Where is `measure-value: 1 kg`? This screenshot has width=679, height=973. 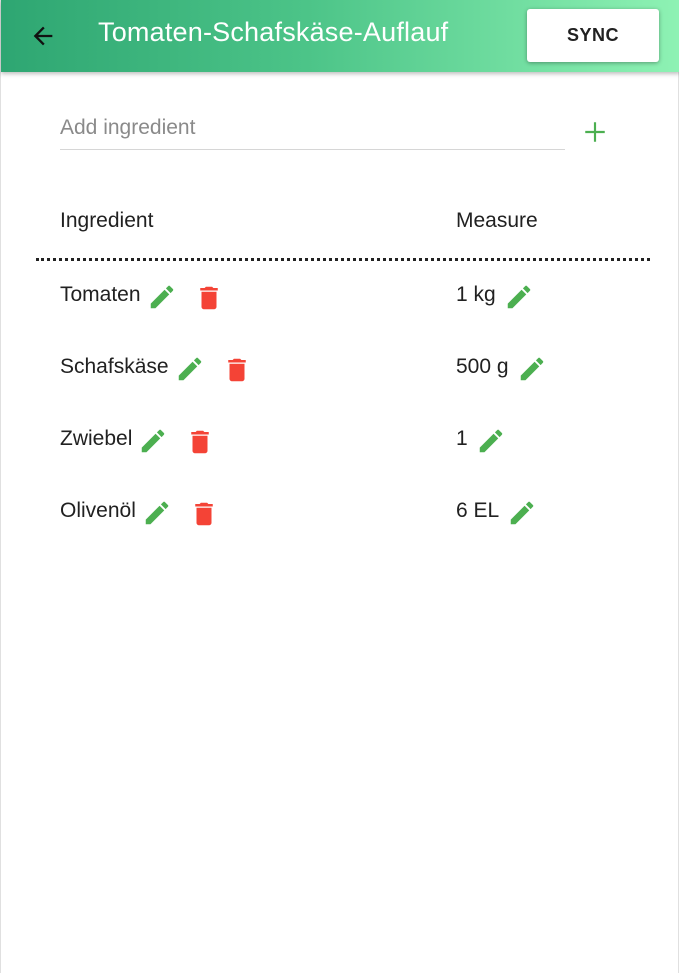
measure-value: 1 kg is located at coordinates (476, 294).